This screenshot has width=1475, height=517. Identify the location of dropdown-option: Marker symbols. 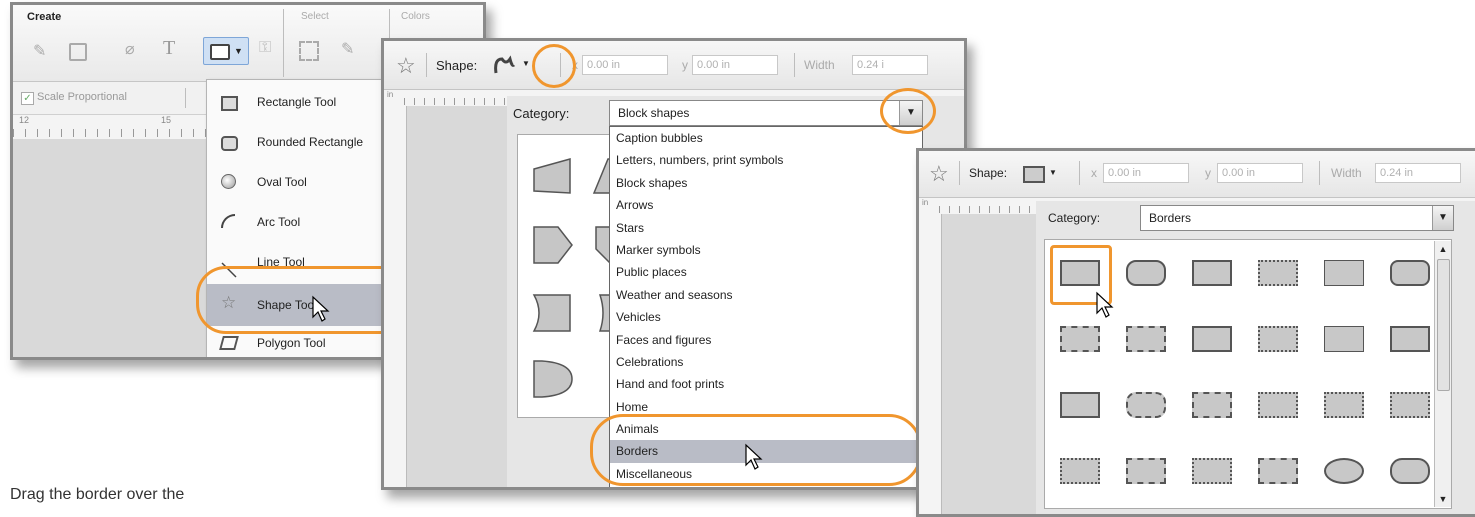
(766, 250).